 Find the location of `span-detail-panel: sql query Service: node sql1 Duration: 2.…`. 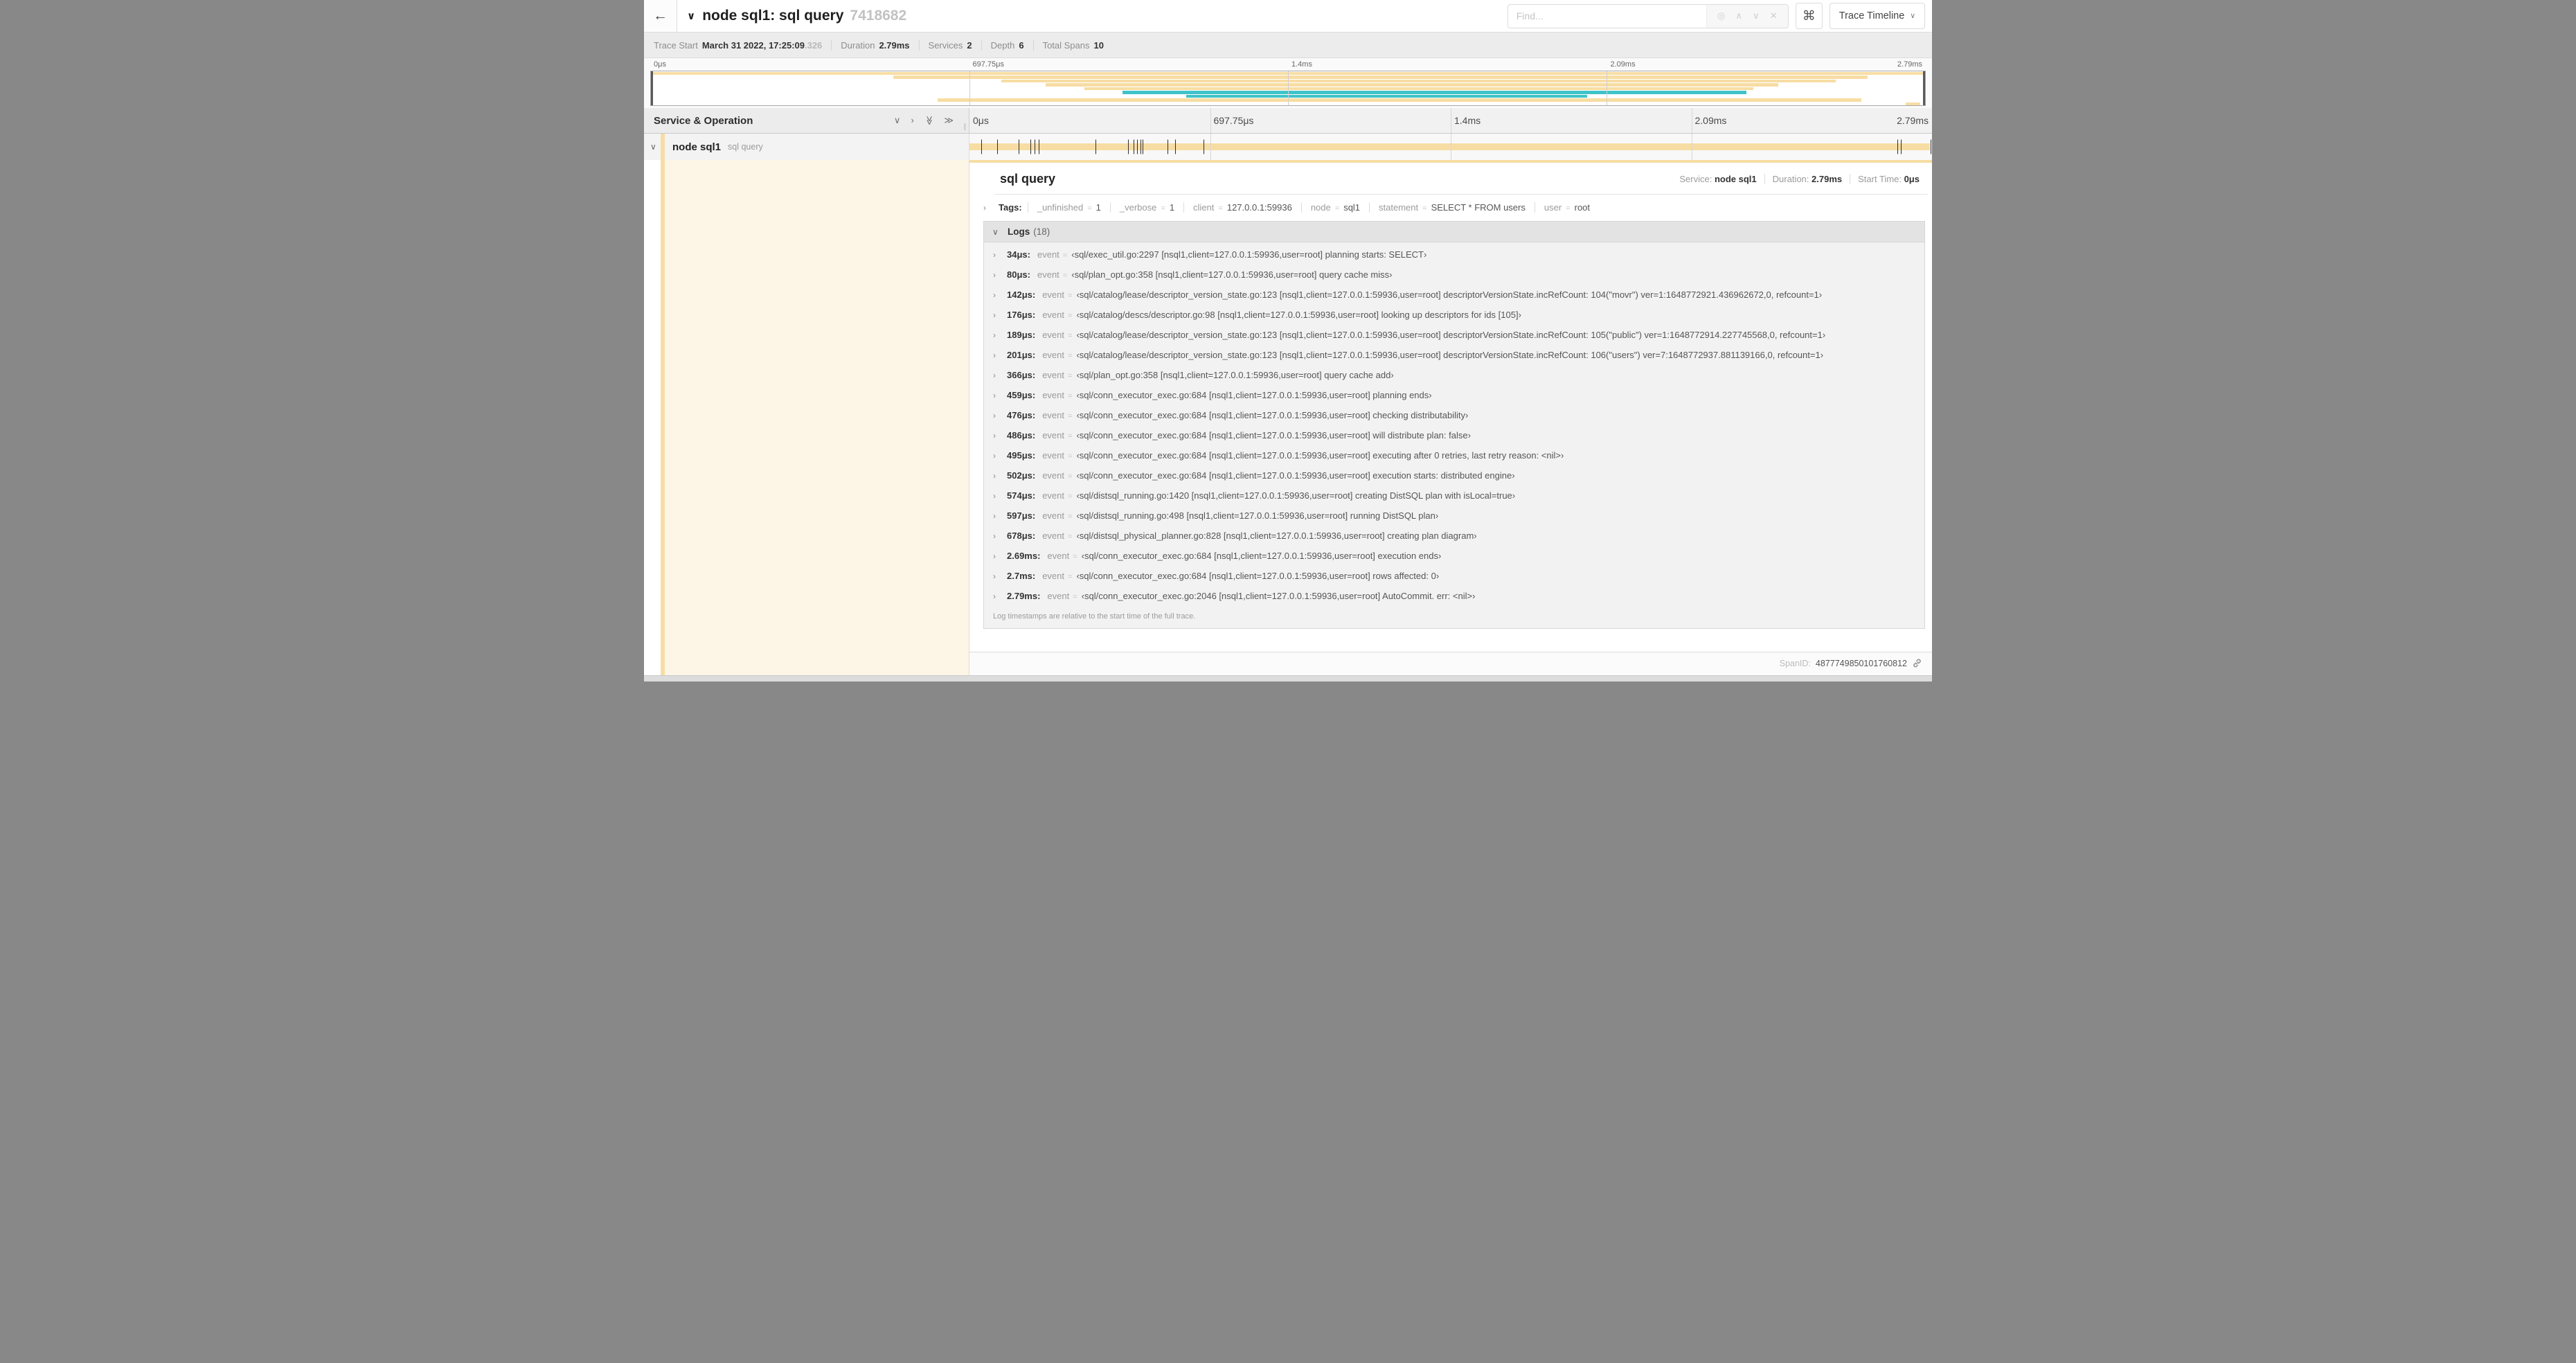

span-detail-panel: sql query Service: node sql1 Duration: 2.… is located at coordinates (1451, 418).